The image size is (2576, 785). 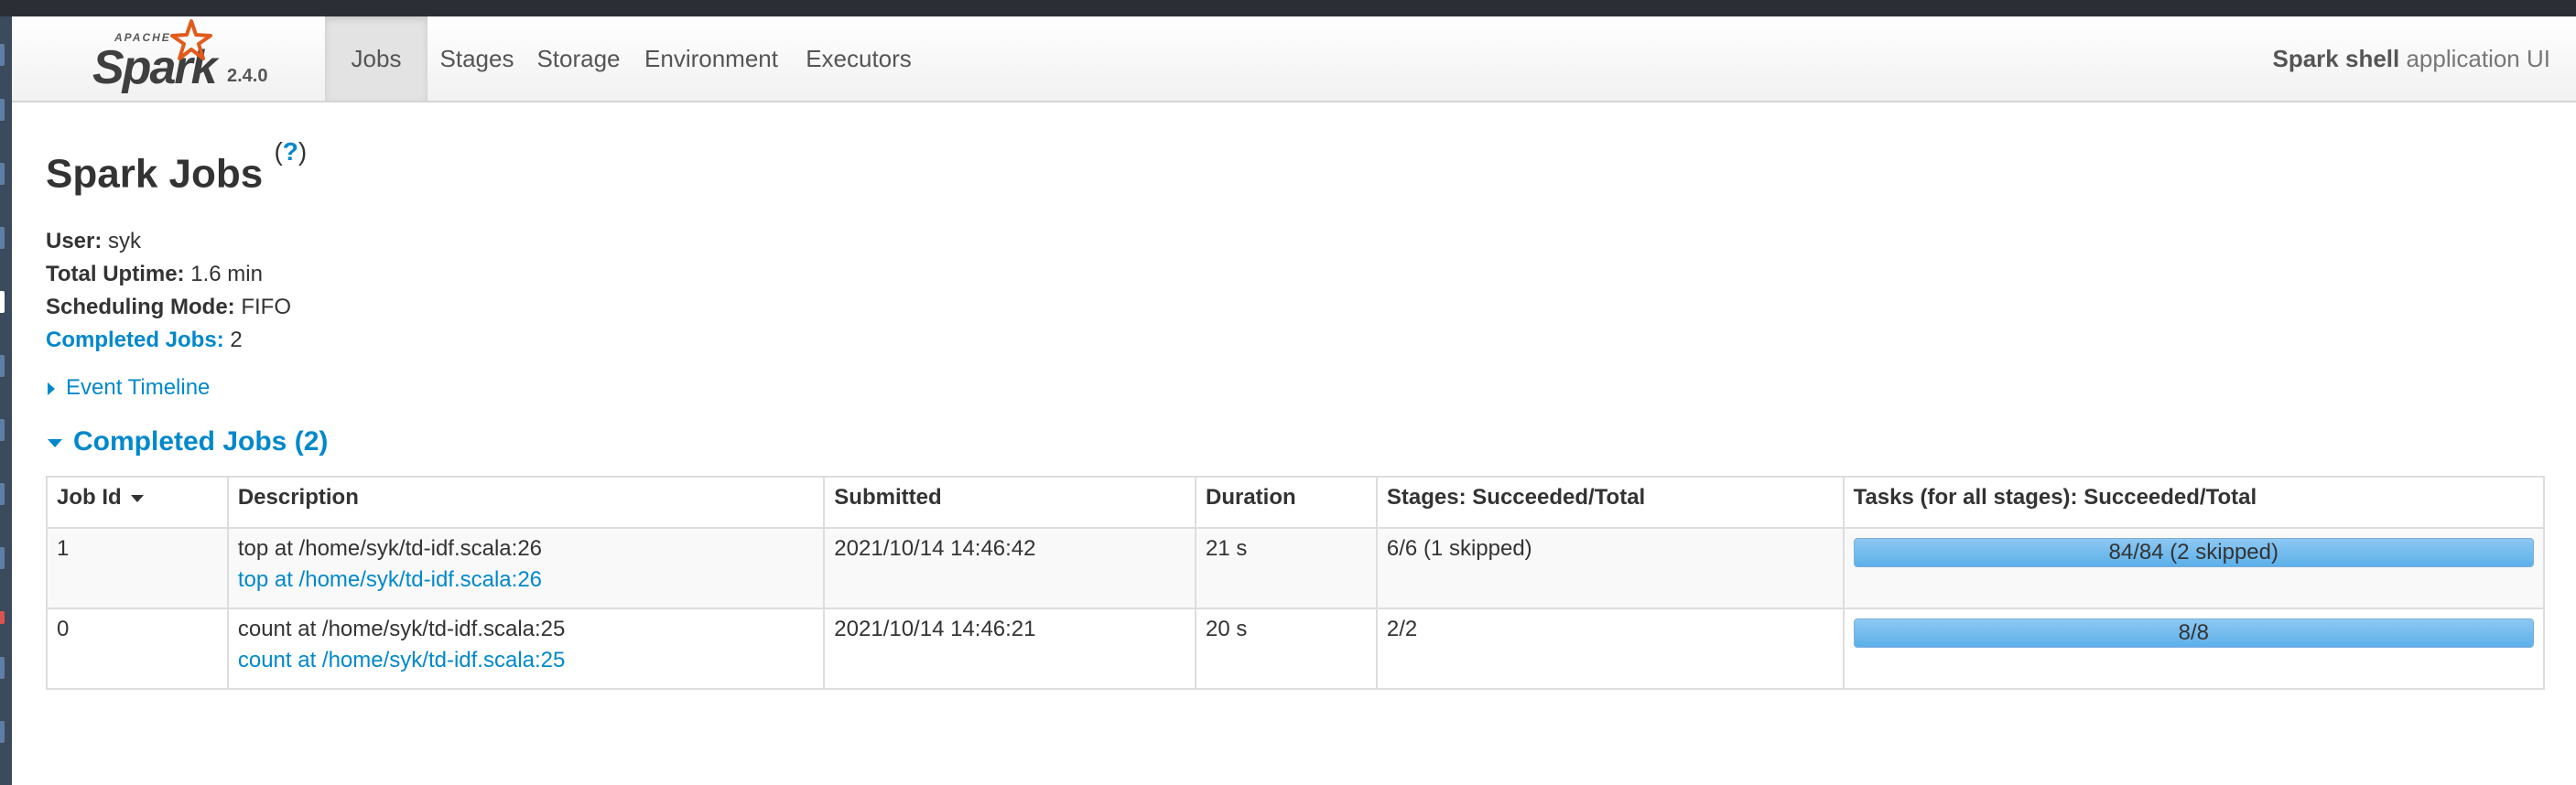 What do you see at coordinates (2194, 649) in the screenshot?
I see `cell-tasks: 8/8` at bounding box center [2194, 649].